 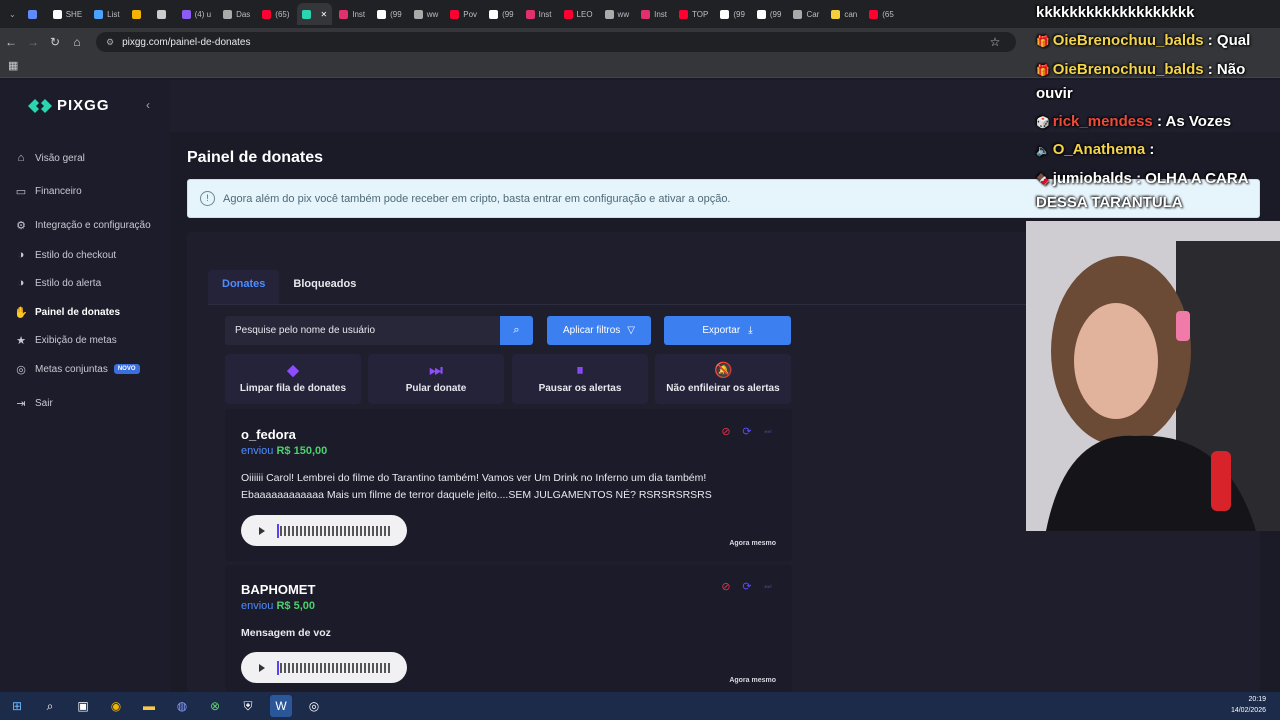 I want to click on dont-queue-alerts-button: 🔕 Não enfileirar os alertas, so click(x=723, y=379).